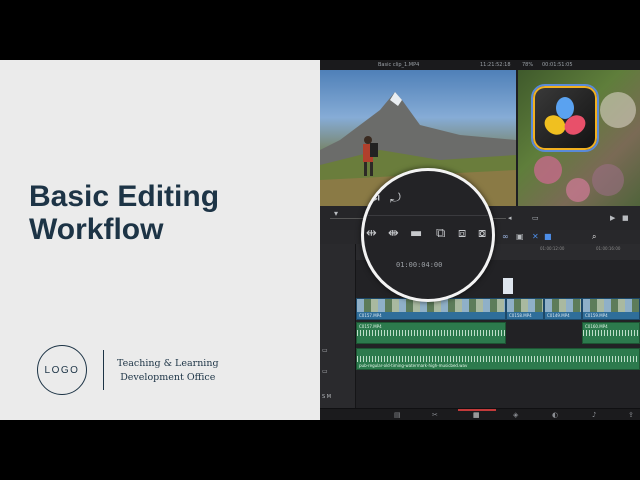  I want to click on clip-label: C0149.MP4, so click(558, 315).